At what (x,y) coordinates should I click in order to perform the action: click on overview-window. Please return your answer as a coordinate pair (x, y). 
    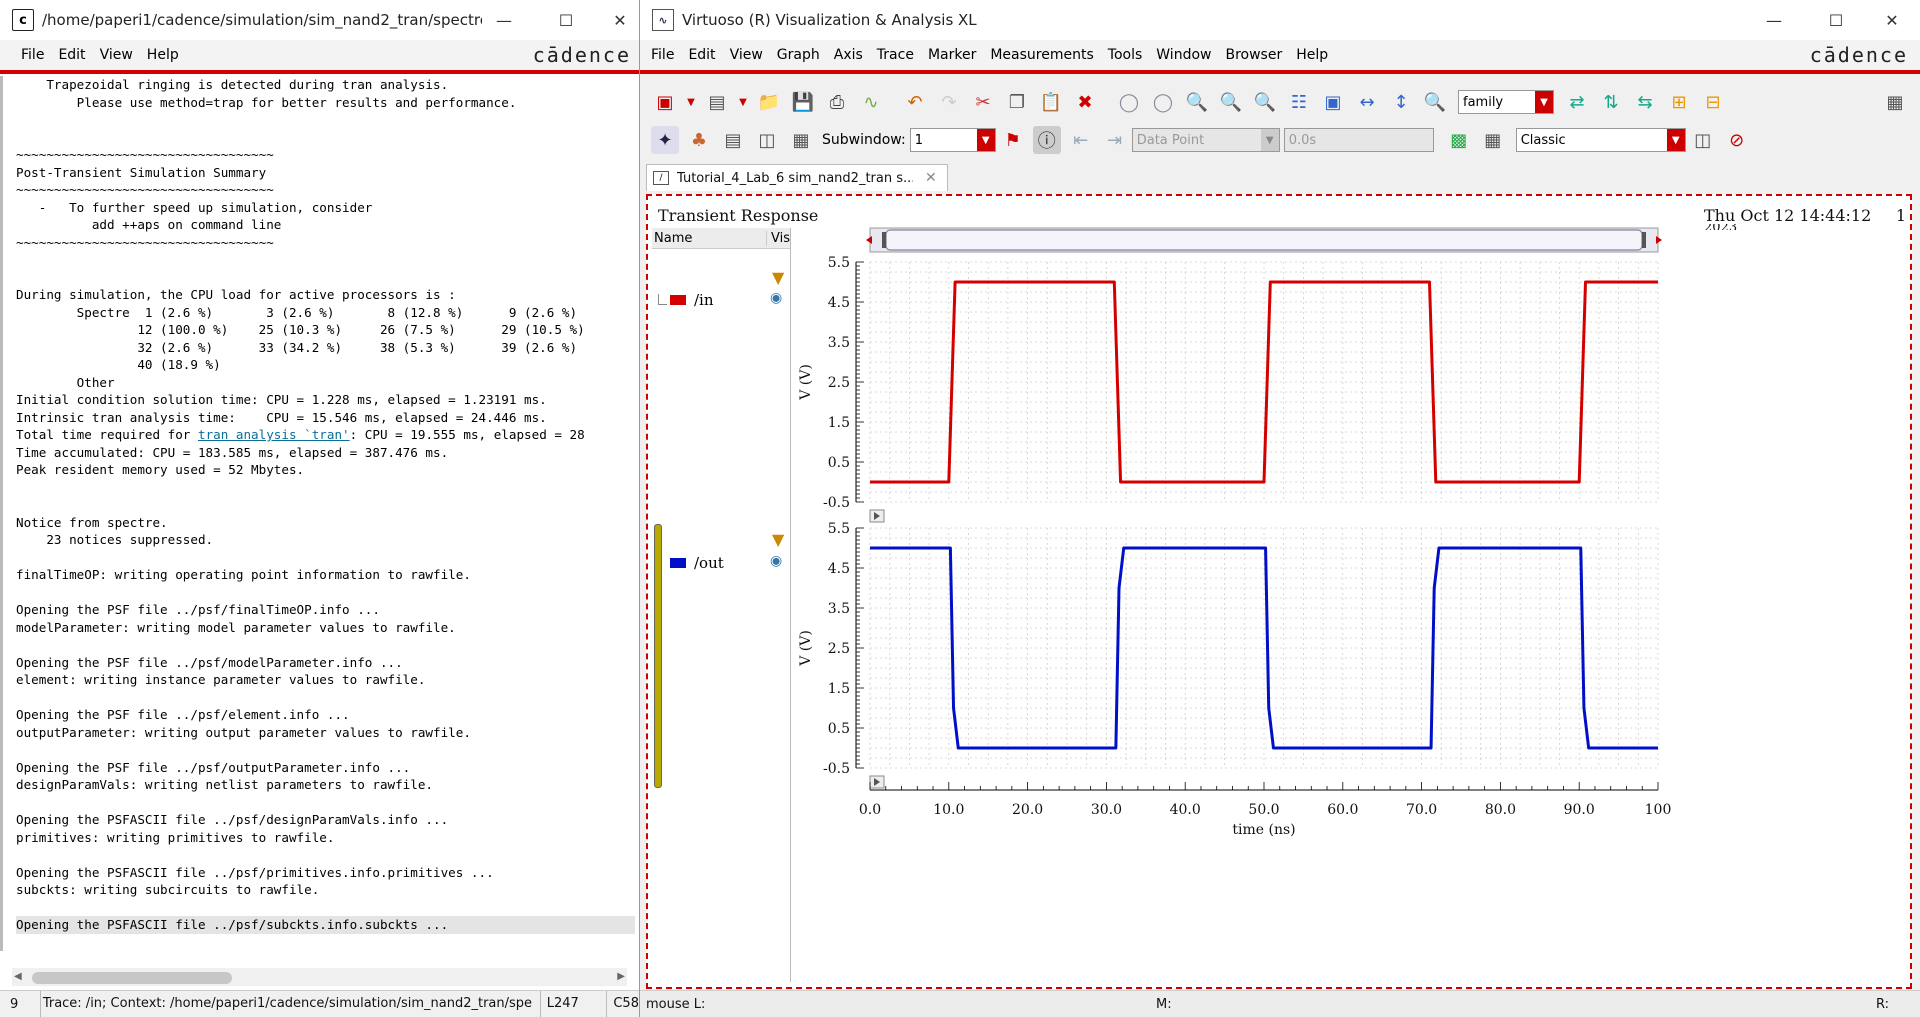
    Looking at the image, I should click on (1264, 240).